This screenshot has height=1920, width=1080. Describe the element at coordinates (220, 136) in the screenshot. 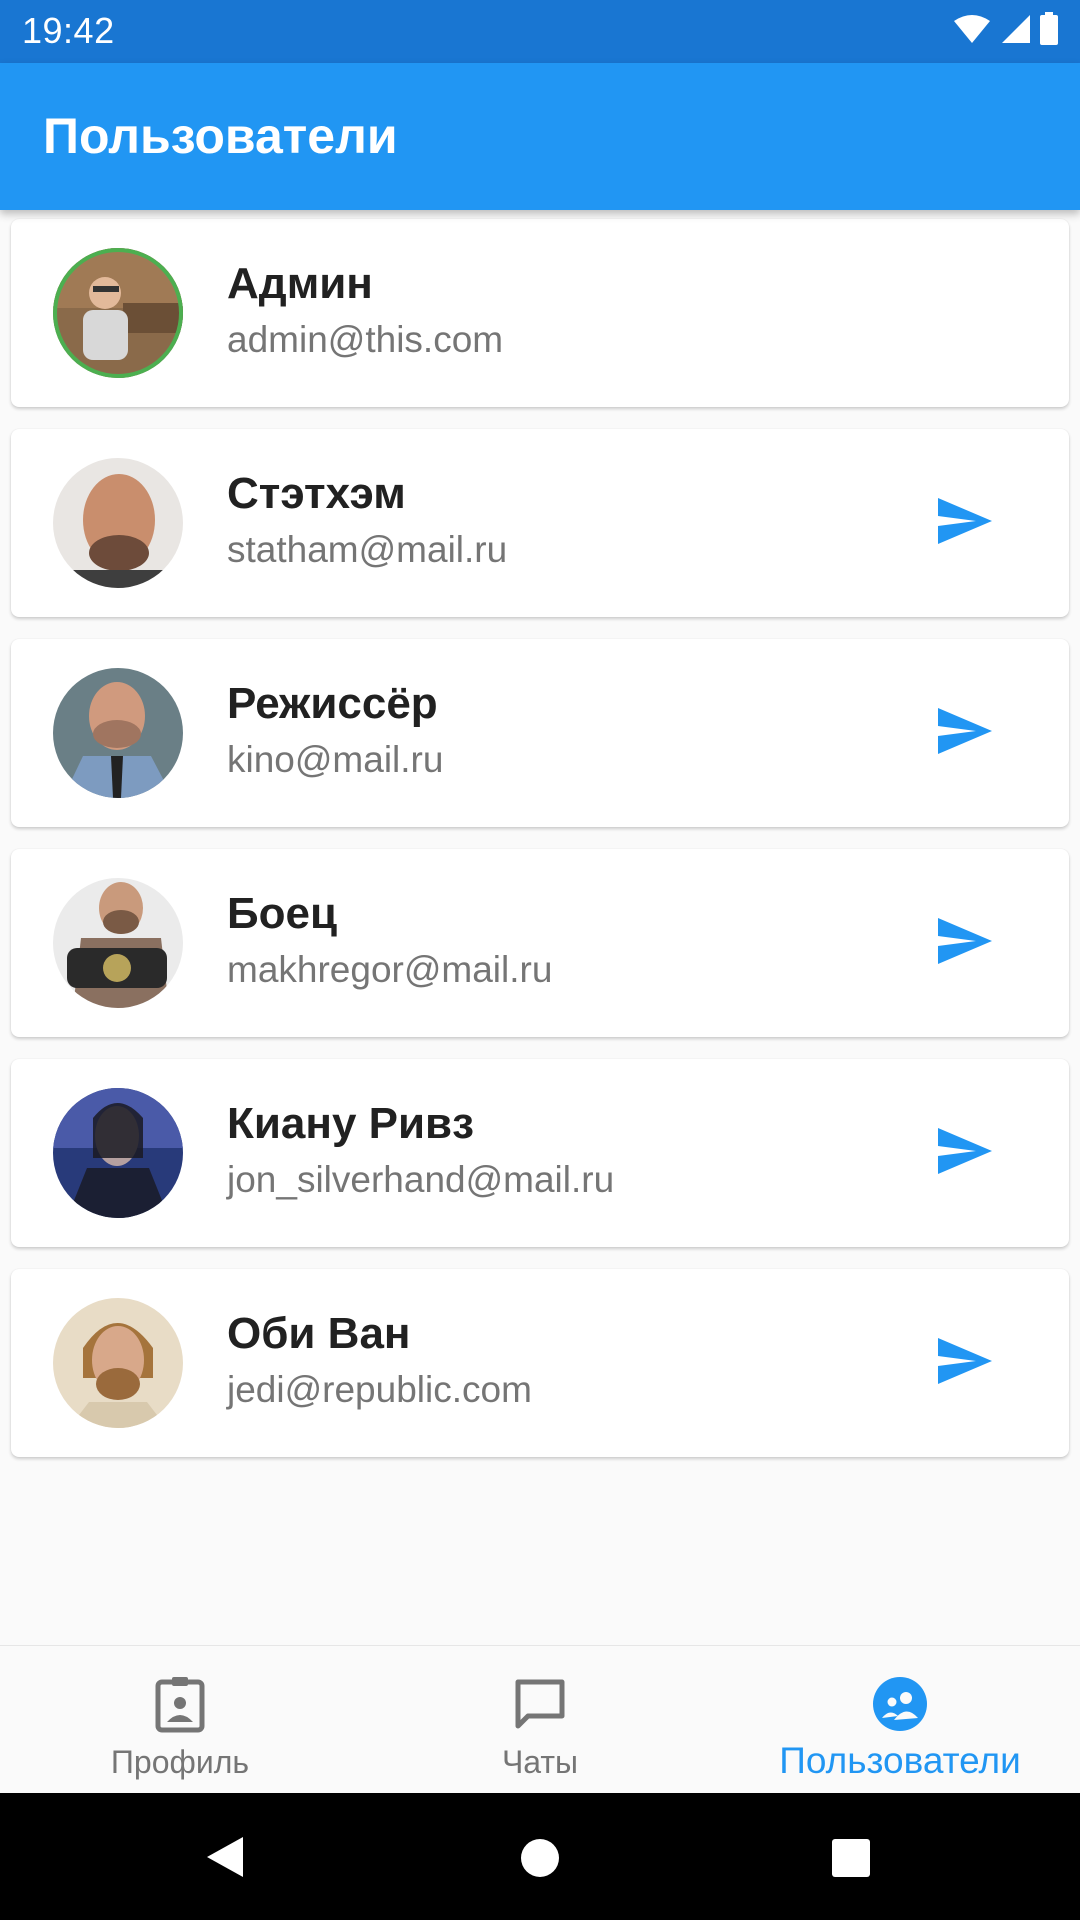

I see `page-title: Пользователи` at that location.